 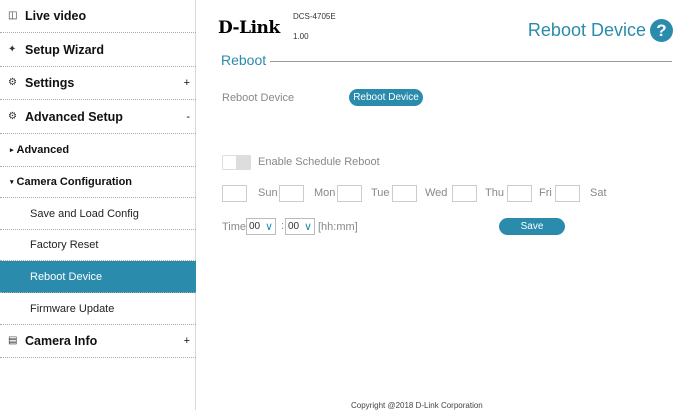 What do you see at coordinates (338, 227) in the screenshot?
I see `time-format-hint: [hh:mm]` at bounding box center [338, 227].